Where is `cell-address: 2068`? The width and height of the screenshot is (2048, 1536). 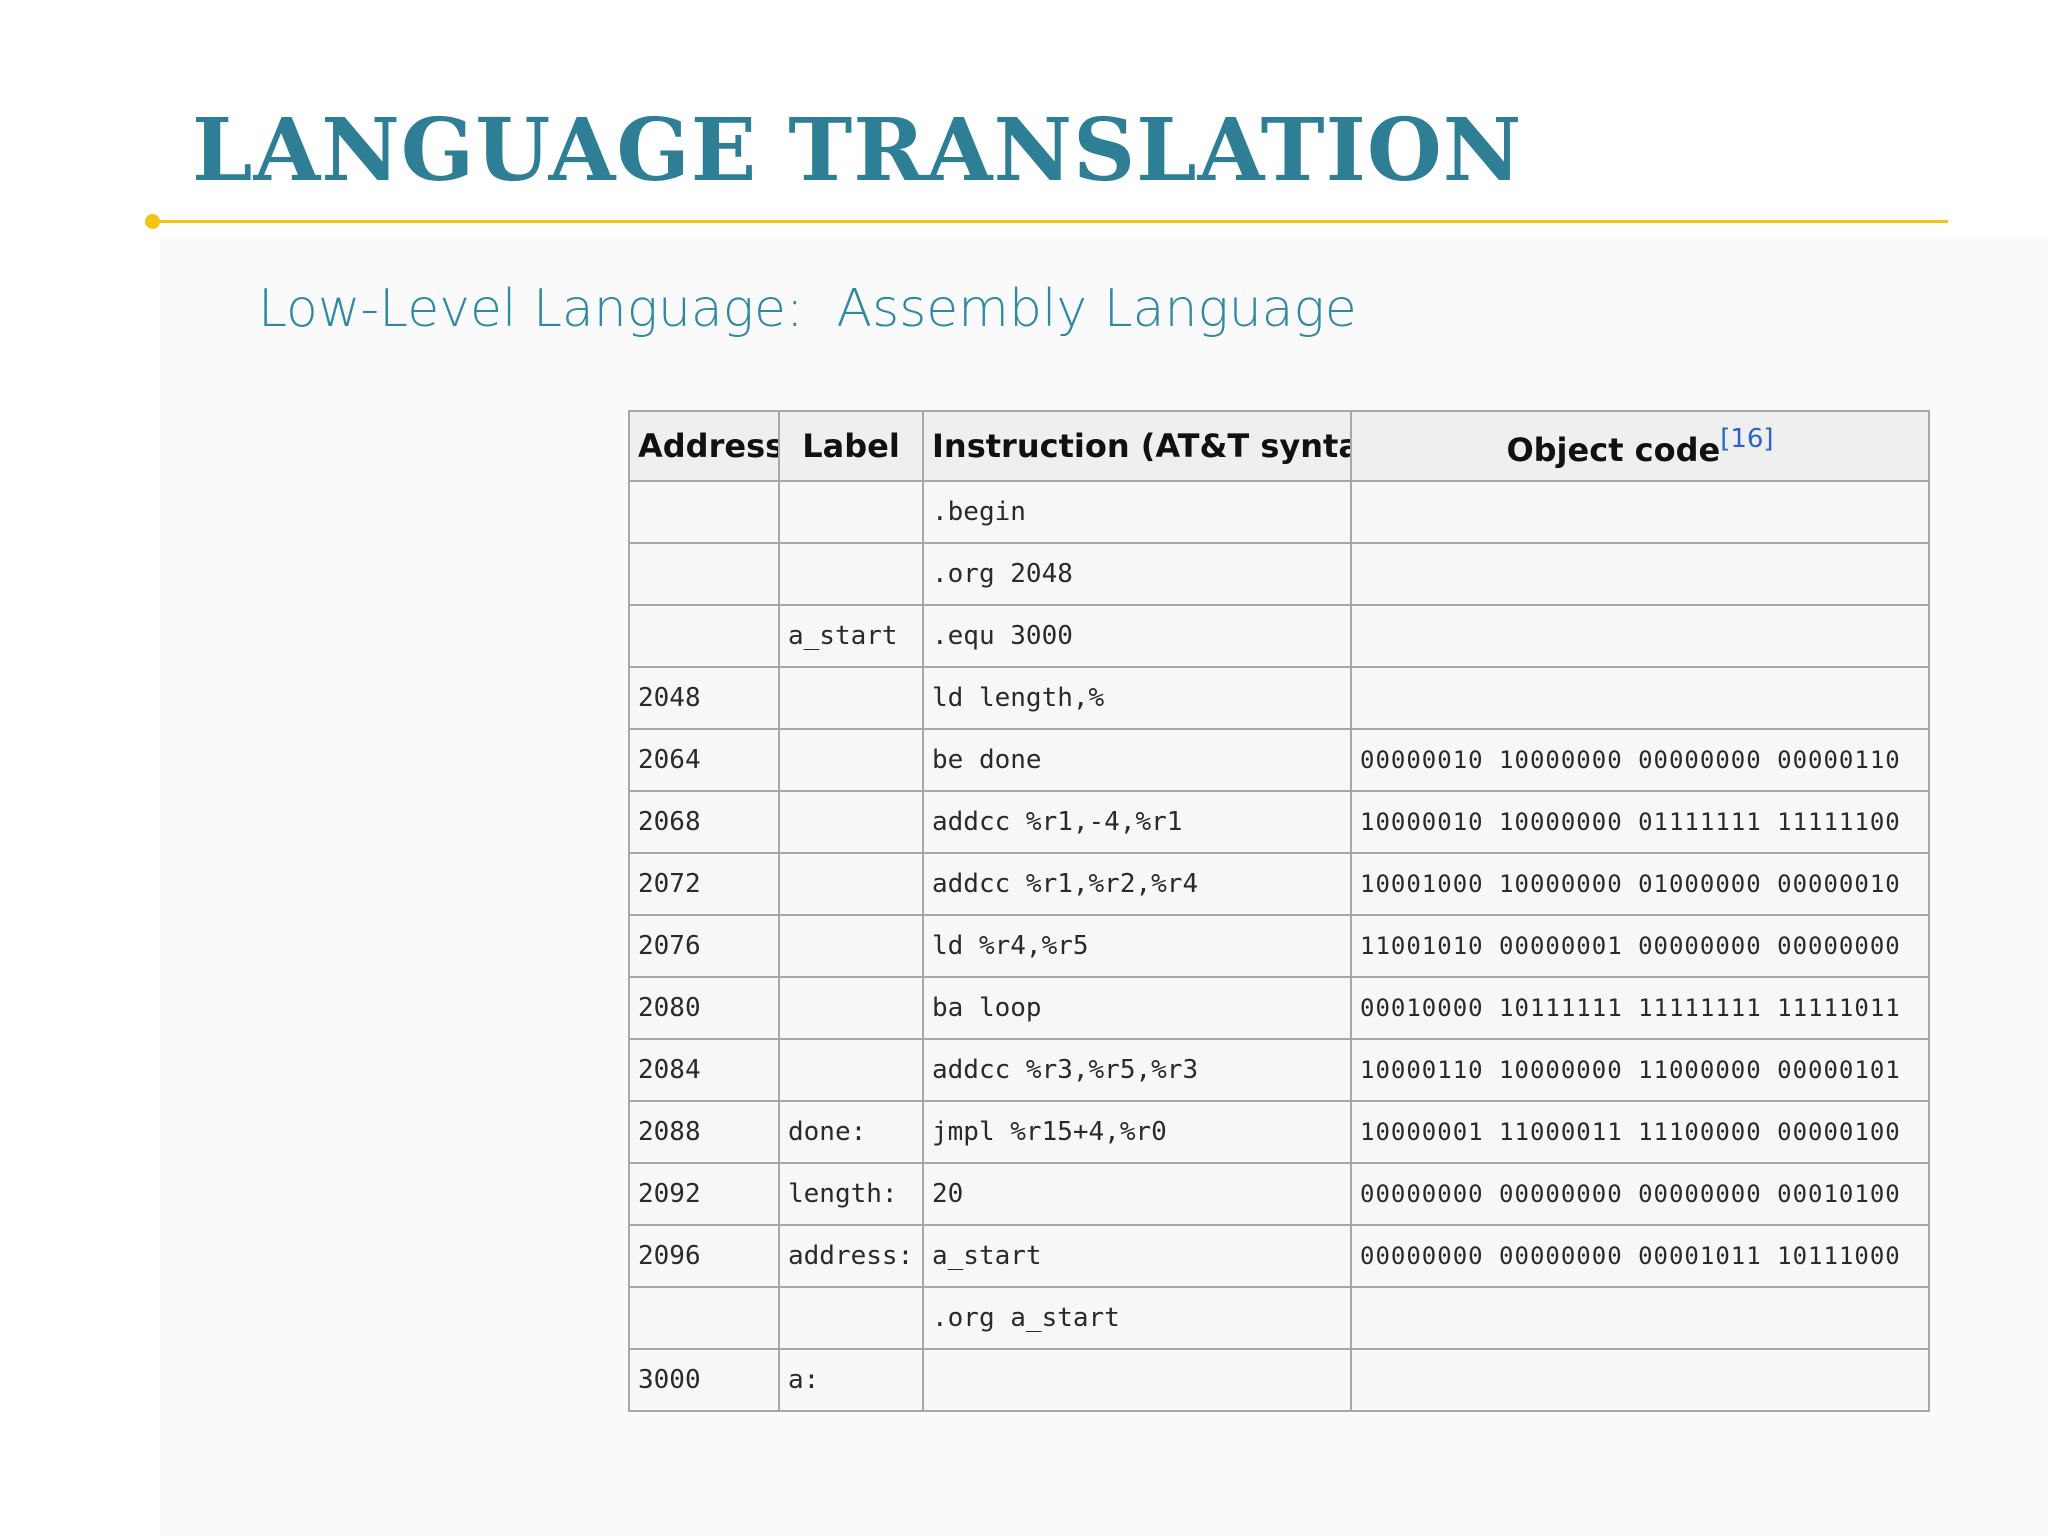 cell-address: 2068 is located at coordinates (704, 822).